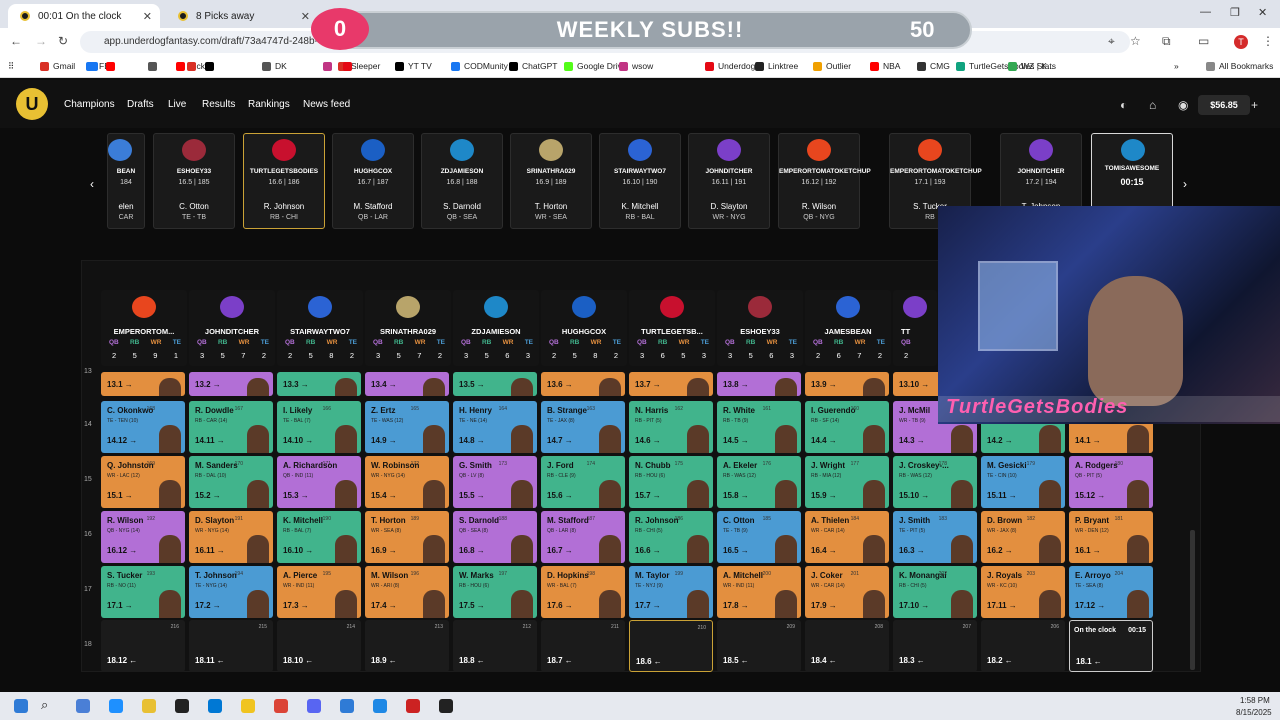  I want to click on bookmark-7: ChatGPT, so click(533, 66).